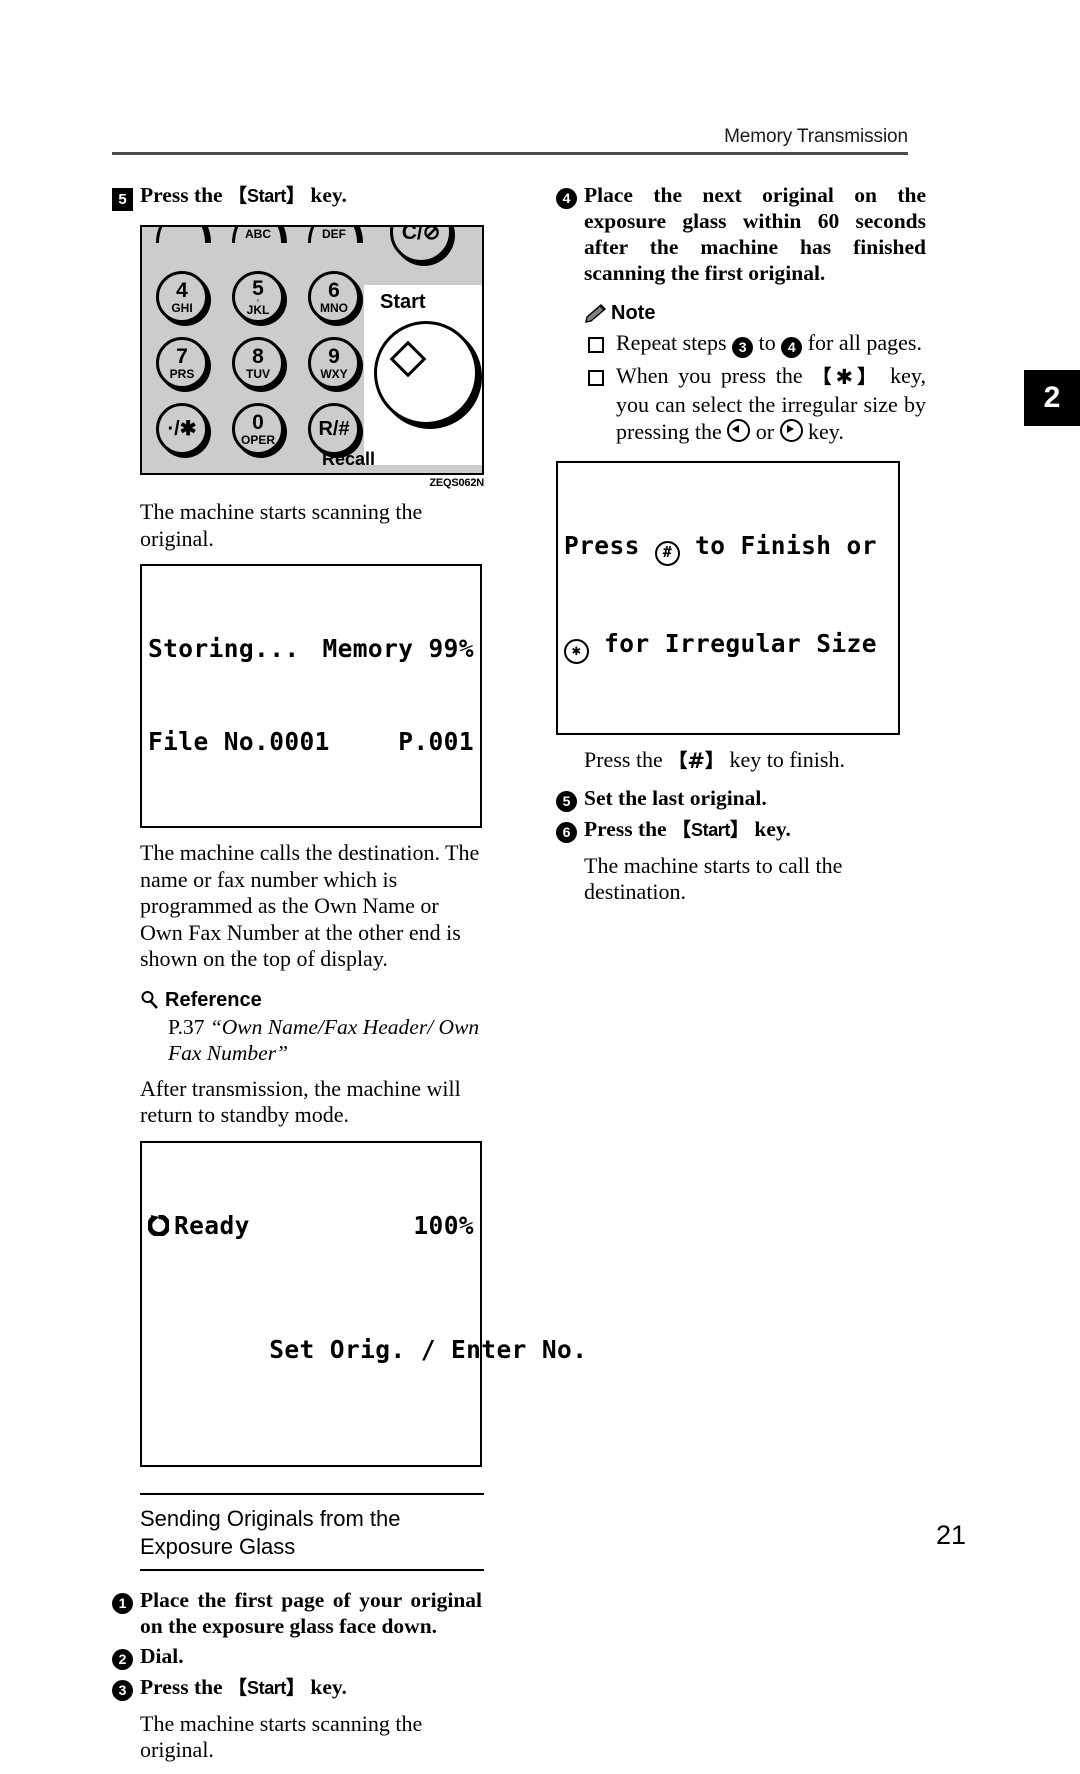 This screenshot has width=1080, height=1774. What do you see at coordinates (311, 696) in the screenshot?
I see `lcd-storing-display: Storing... Memory 99% File No.0001 P.001` at bounding box center [311, 696].